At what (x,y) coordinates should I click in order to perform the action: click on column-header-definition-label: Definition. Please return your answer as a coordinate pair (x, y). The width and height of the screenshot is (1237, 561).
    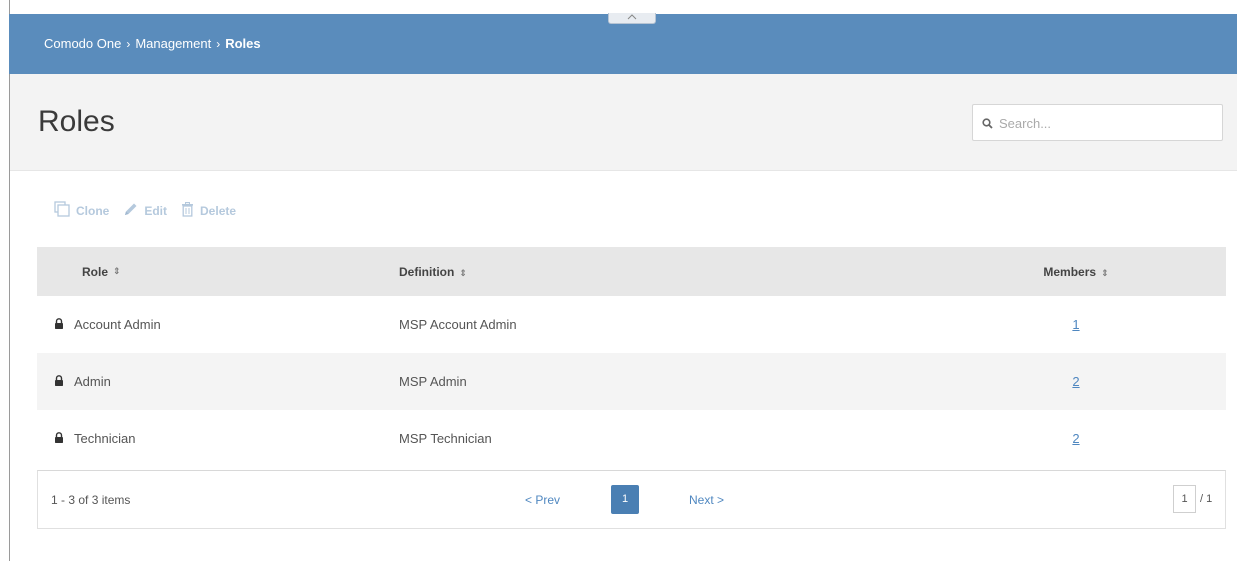
    Looking at the image, I should click on (427, 271).